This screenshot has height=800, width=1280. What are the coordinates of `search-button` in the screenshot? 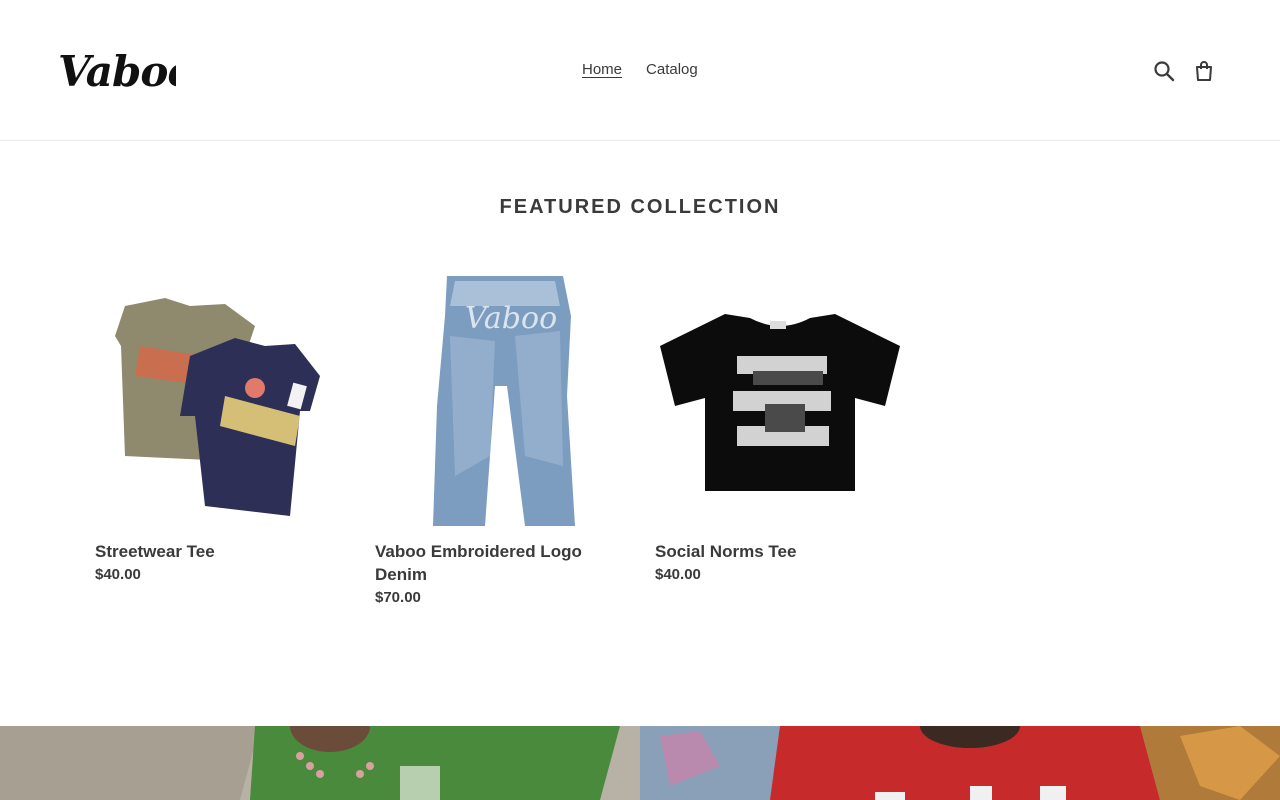 It's located at (1164, 71).